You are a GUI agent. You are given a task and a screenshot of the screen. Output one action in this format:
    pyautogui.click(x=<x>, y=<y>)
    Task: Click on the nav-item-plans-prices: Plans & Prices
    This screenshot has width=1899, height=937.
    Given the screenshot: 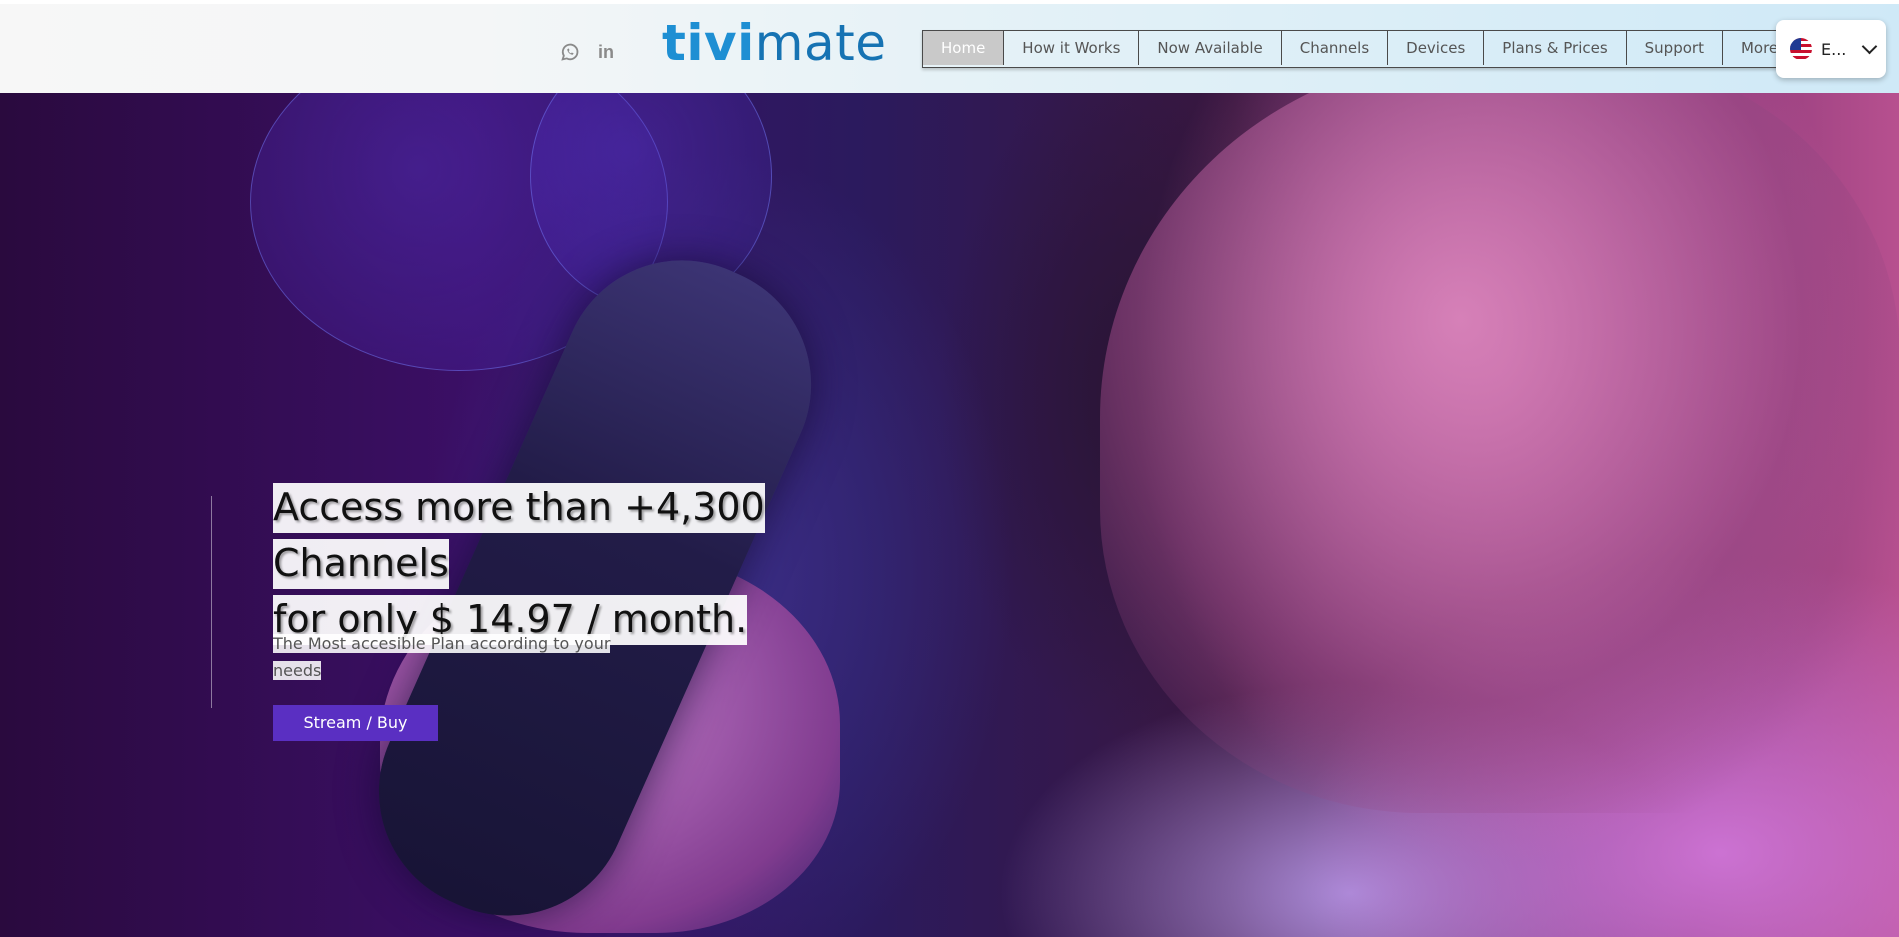 What is the action you would take?
    pyautogui.click(x=1554, y=48)
    